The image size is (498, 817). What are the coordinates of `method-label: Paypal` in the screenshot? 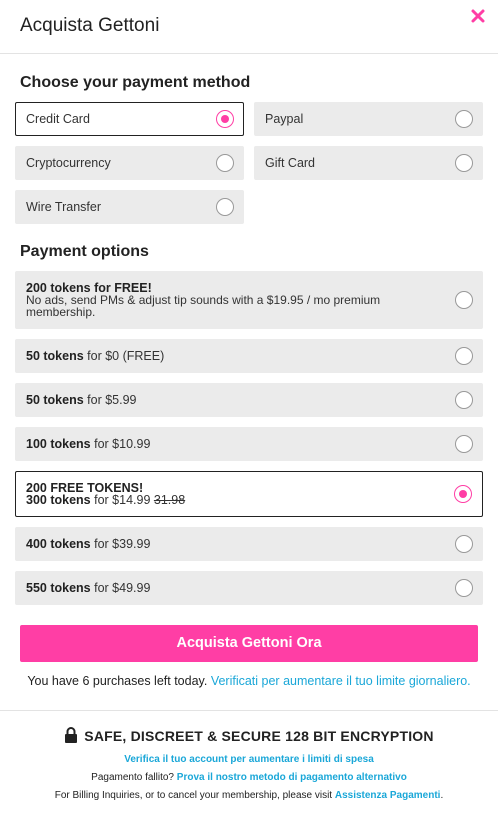 It's located at (284, 119).